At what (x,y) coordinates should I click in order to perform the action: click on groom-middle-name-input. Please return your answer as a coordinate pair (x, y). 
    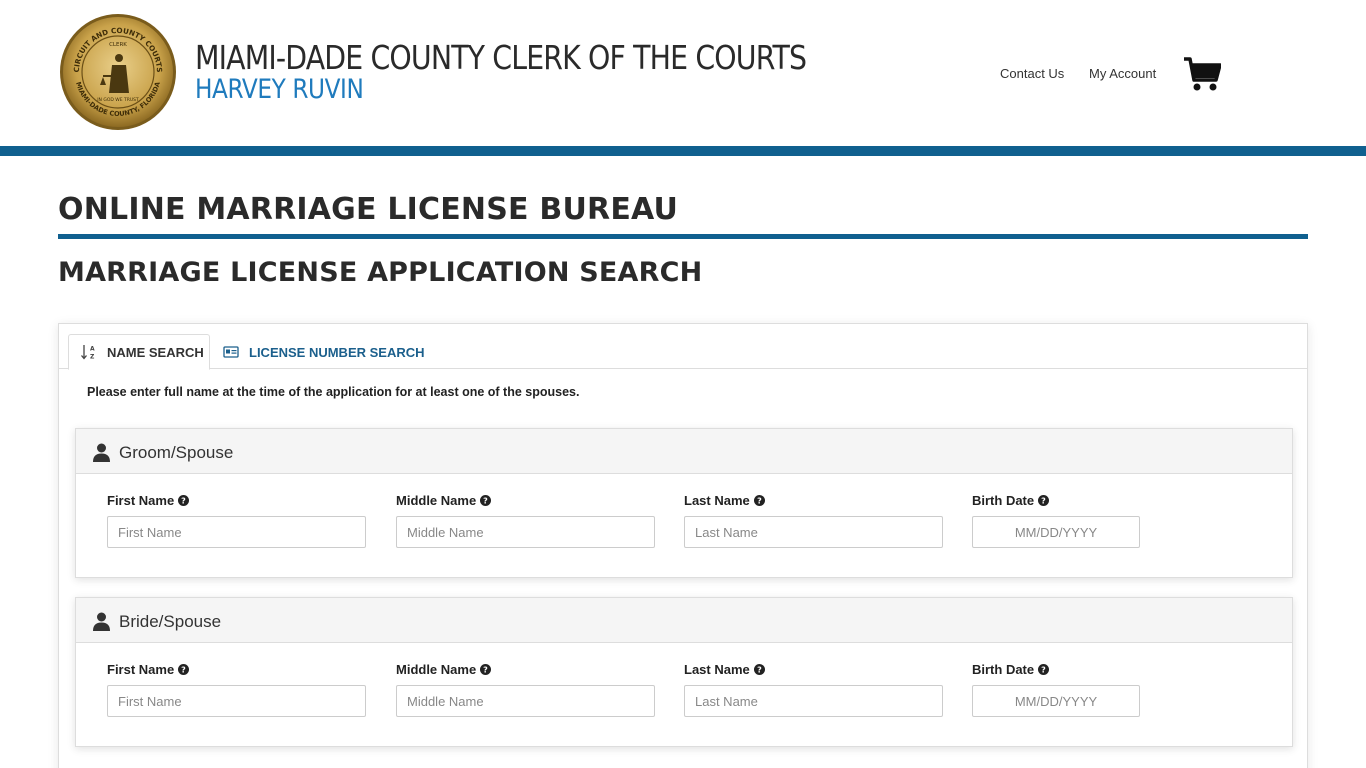
    Looking at the image, I should click on (525, 532).